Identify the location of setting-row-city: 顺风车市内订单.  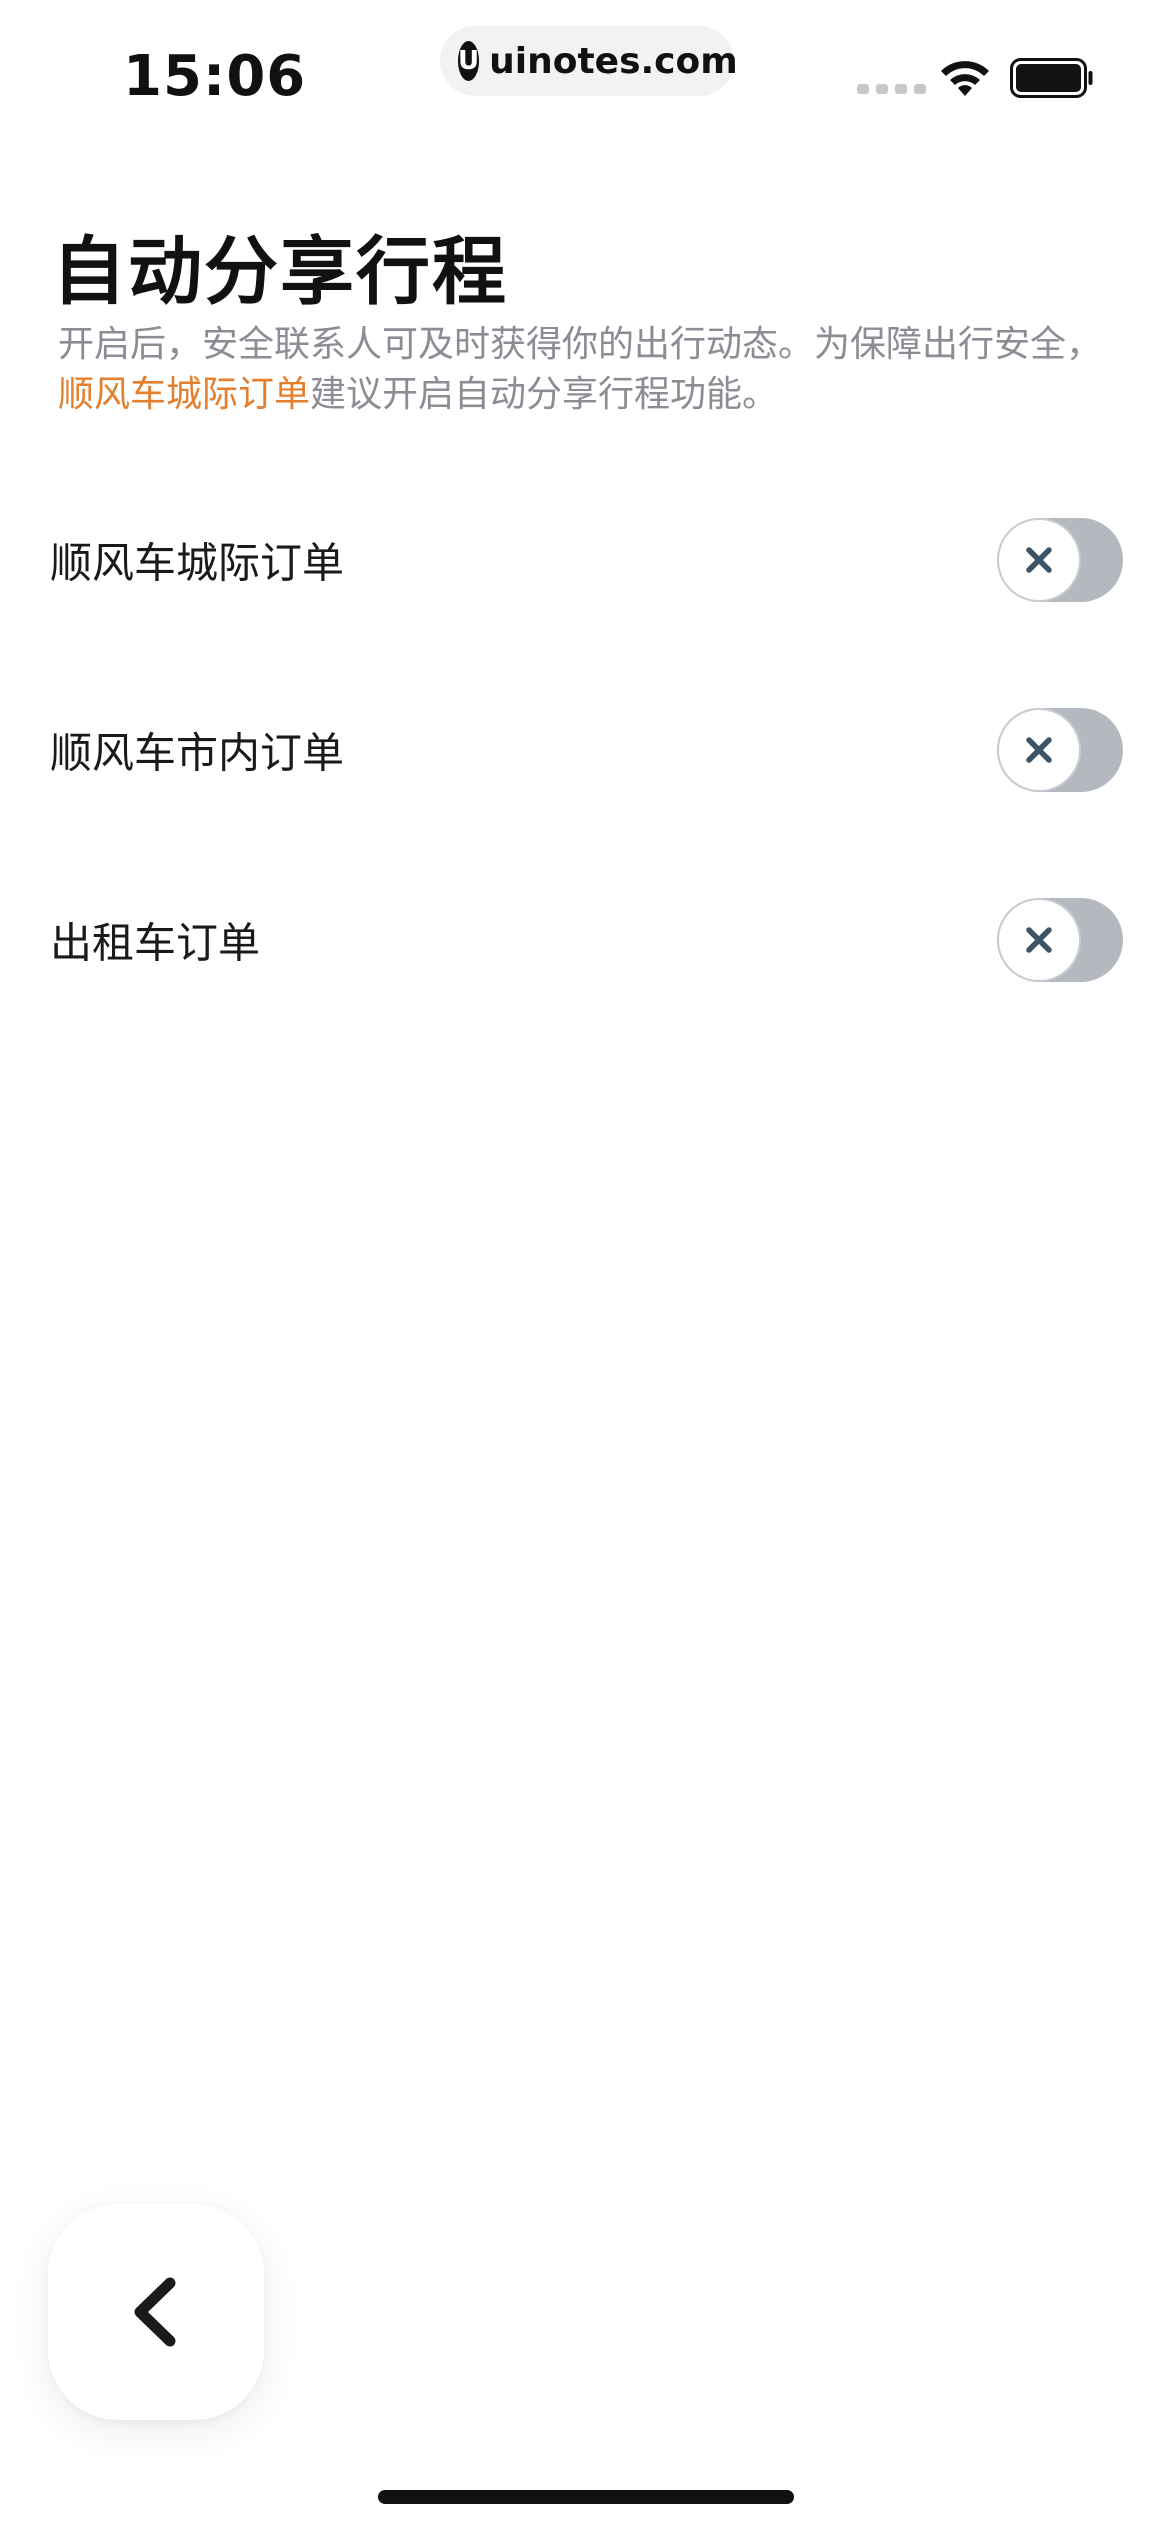
(585, 750).